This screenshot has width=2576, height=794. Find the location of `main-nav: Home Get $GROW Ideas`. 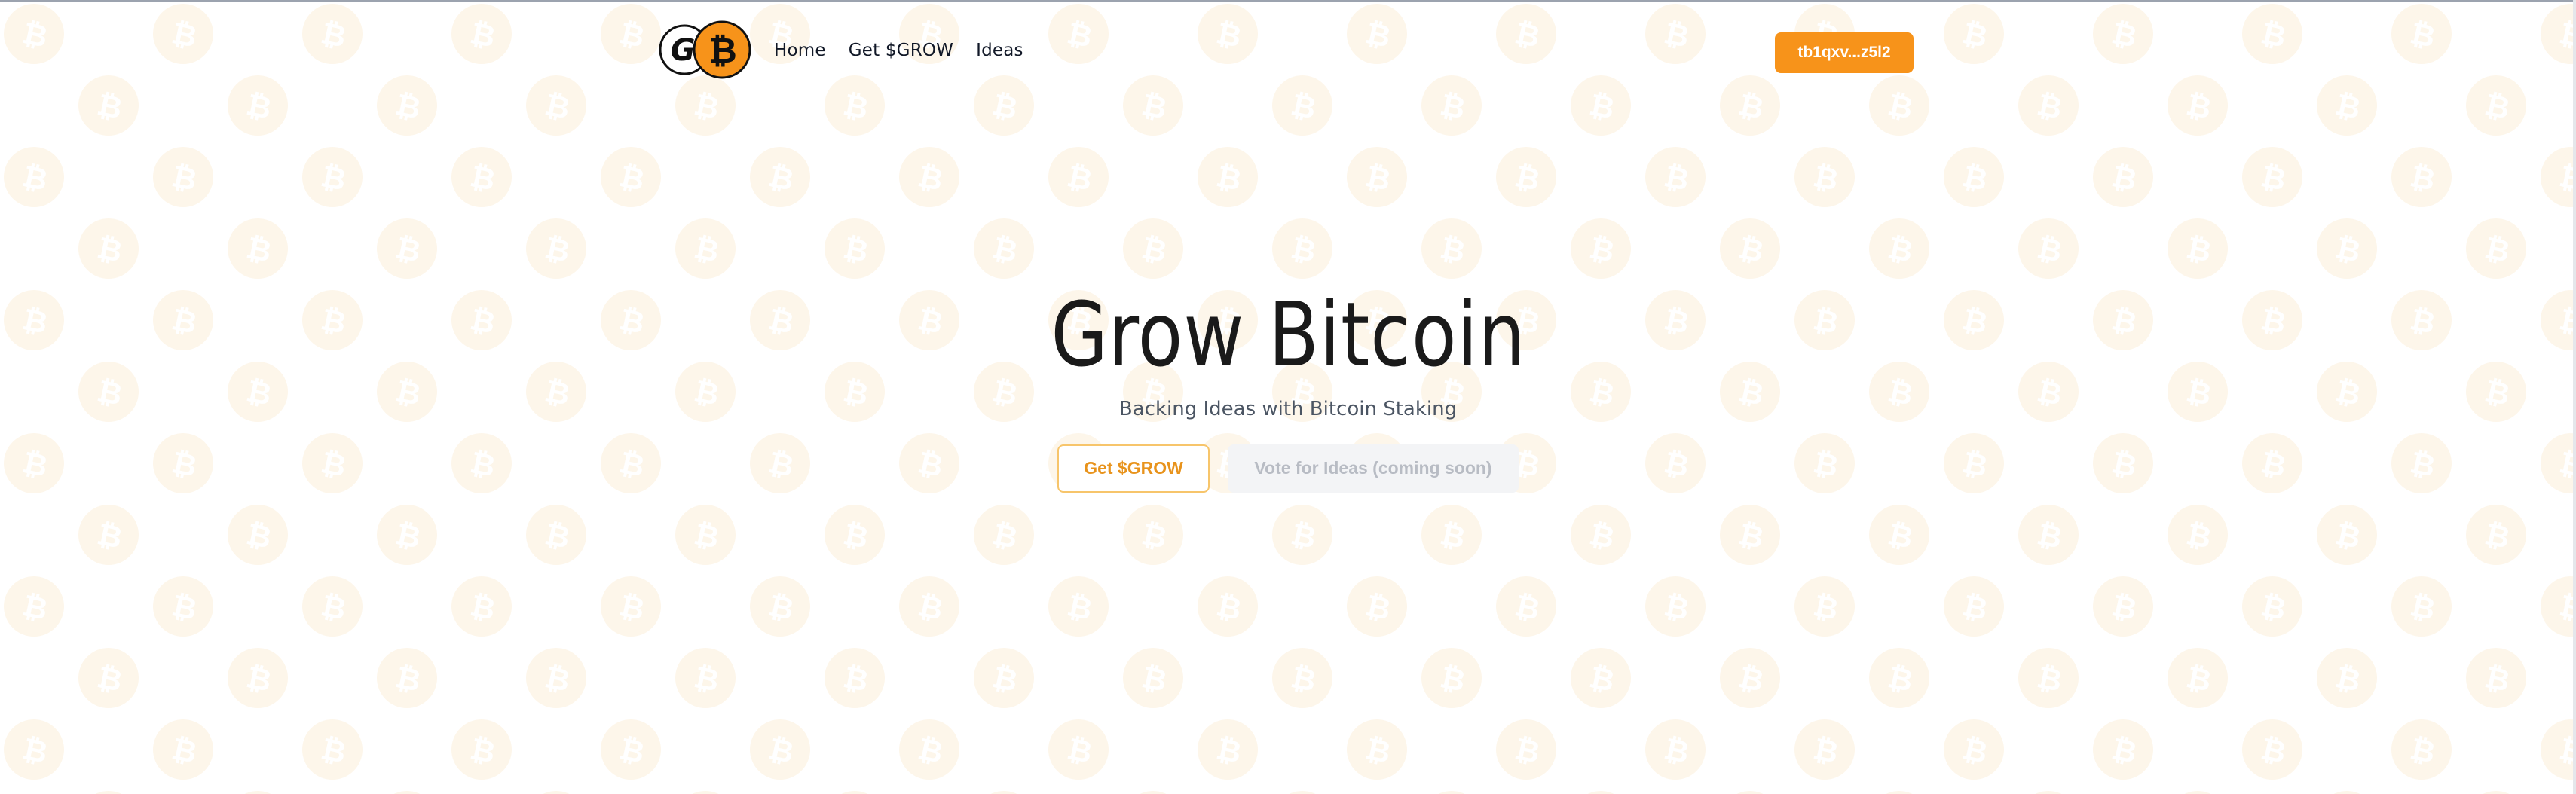

main-nav: Home Get $GROW Ideas is located at coordinates (898, 50).